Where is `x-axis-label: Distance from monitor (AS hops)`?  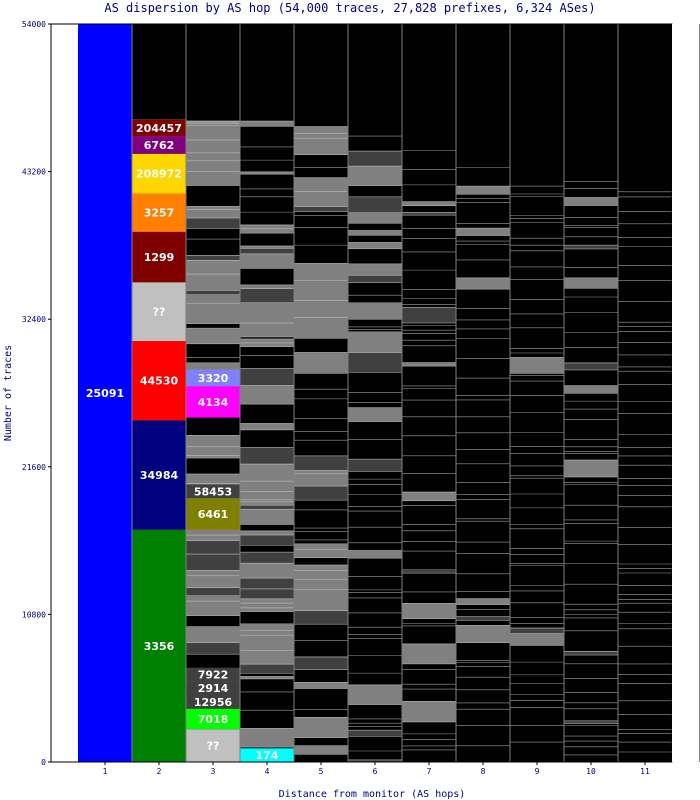 x-axis-label: Distance from monitor (AS hops) is located at coordinates (372, 794).